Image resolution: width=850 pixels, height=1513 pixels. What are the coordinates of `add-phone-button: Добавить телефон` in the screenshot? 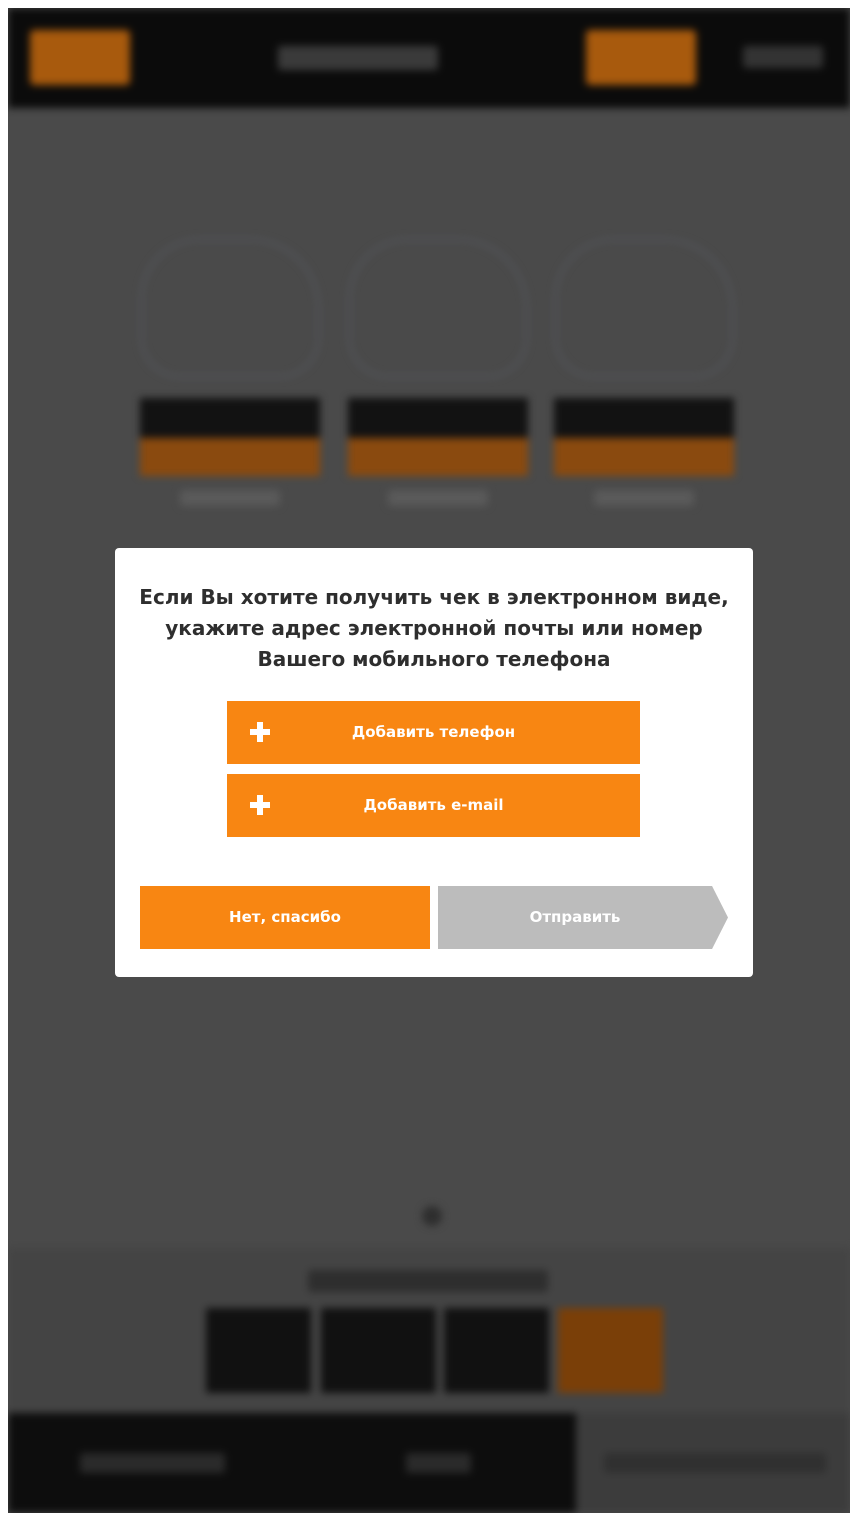 It's located at (433, 732).